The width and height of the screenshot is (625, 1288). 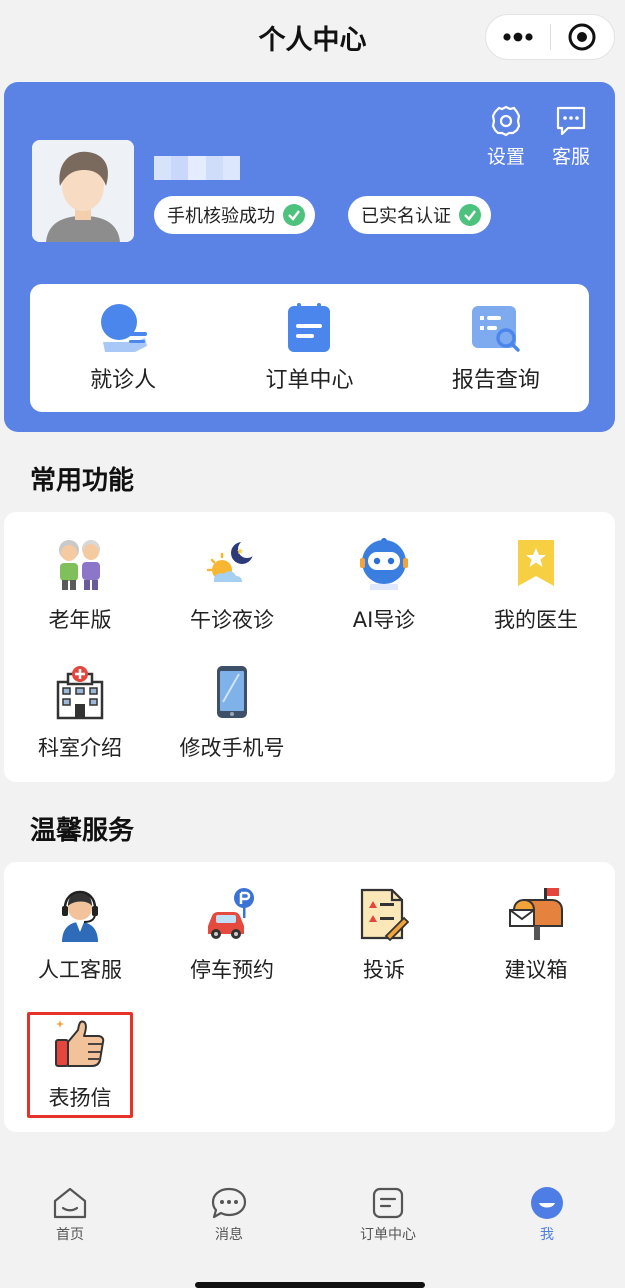 What do you see at coordinates (309, 380) in the screenshot?
I see `order-center-label: 订单中心` at bounding box center [309, 380].